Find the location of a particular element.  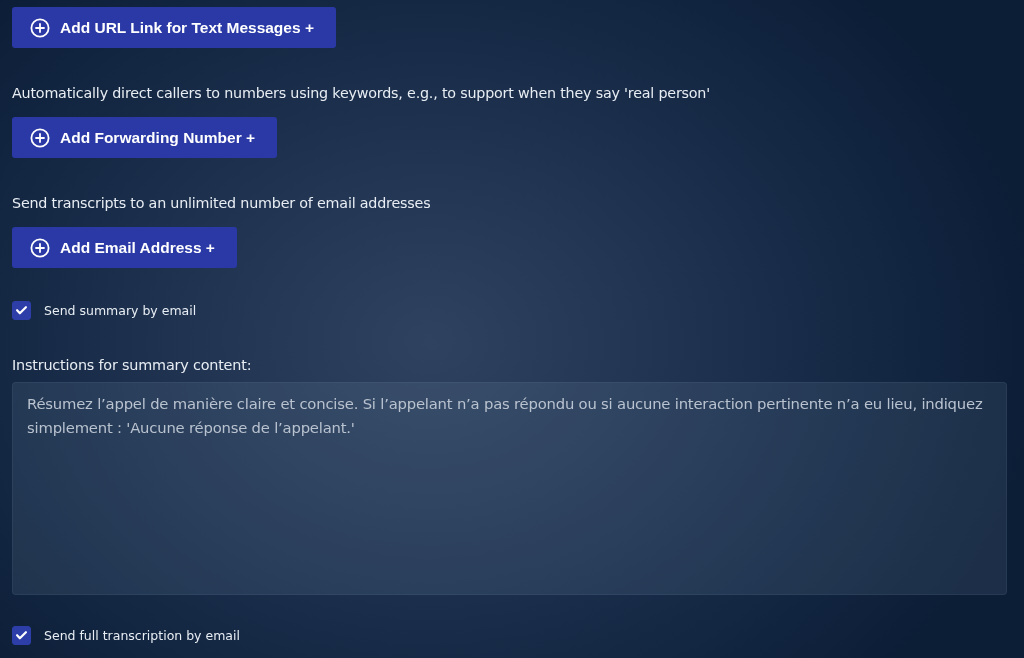

checkbox-label: Send summary by email is located at coordinates (120, 310).